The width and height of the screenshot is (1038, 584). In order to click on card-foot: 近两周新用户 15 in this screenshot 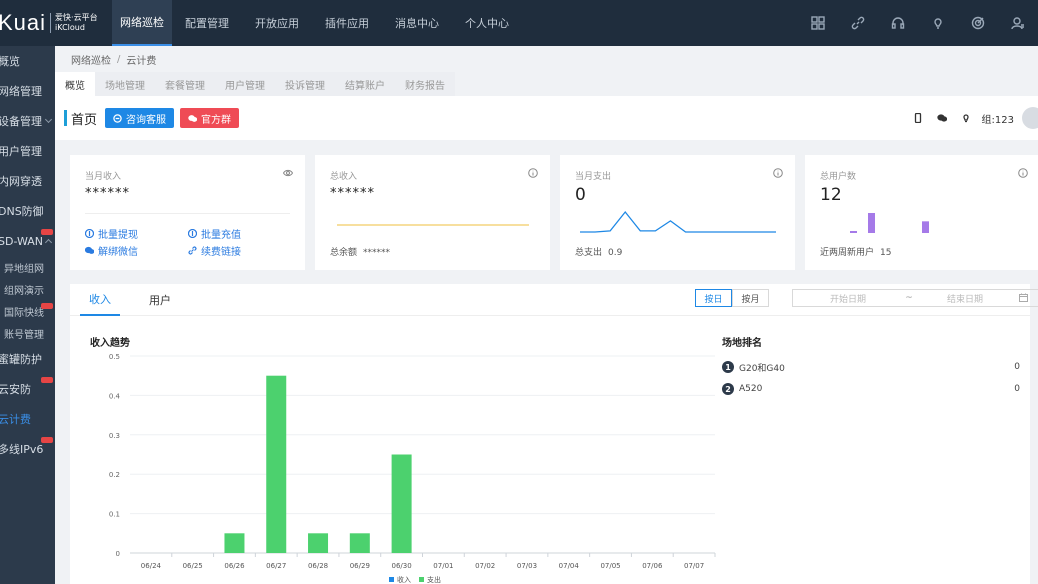, I will do `click(855, 251)`.